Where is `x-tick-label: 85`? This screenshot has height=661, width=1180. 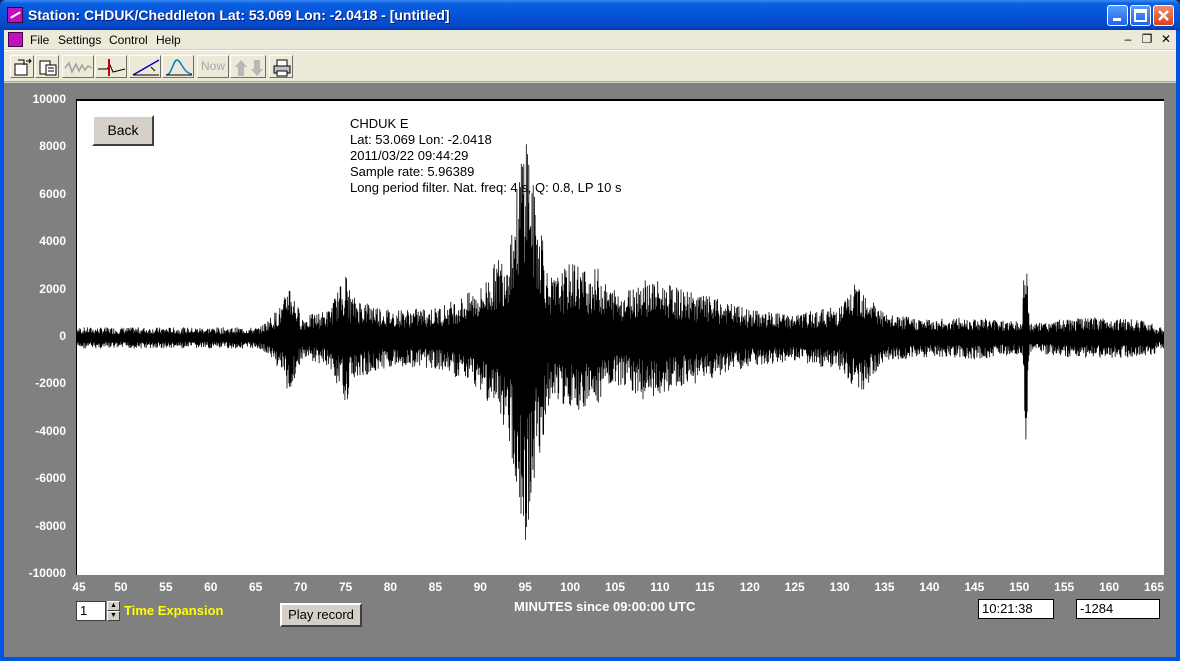 x-tick-label: 85 is located at coordinates (435, 587).